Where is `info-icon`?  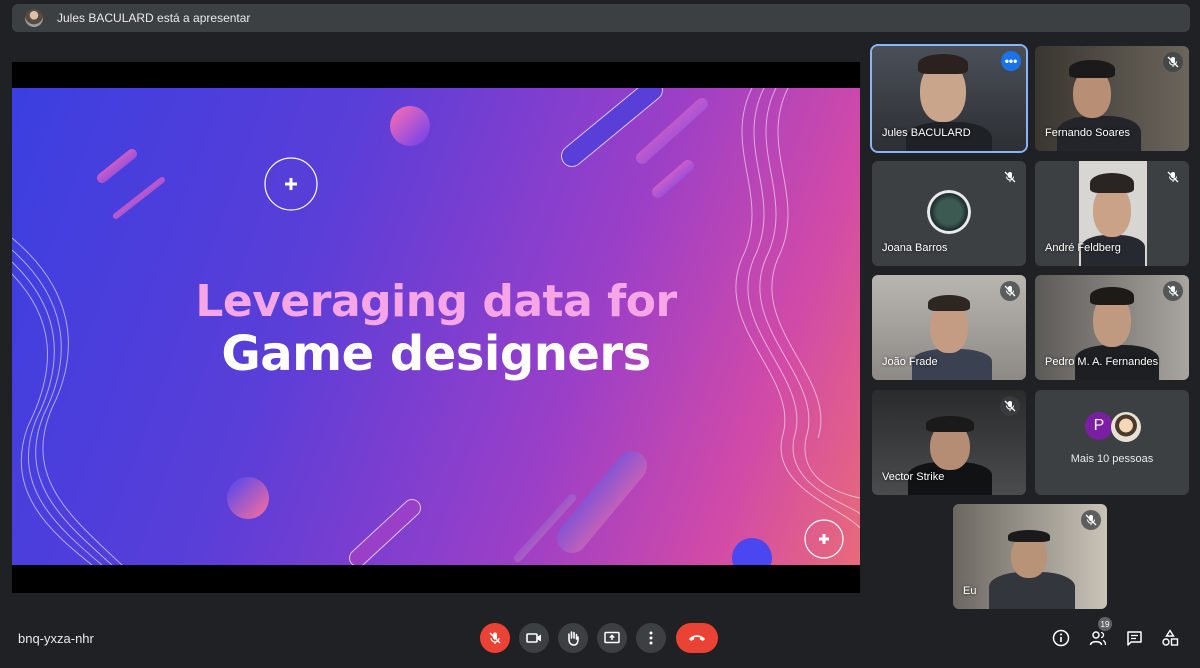 info-icon is located at coordinates (1061, 638).